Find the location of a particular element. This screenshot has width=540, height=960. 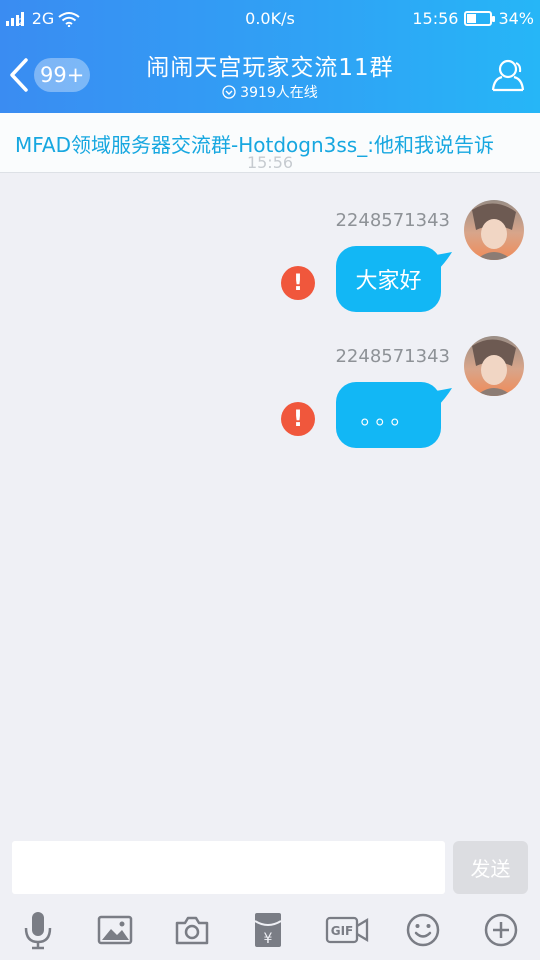

input-bar: 发送 is located at coordinates (270, 868).